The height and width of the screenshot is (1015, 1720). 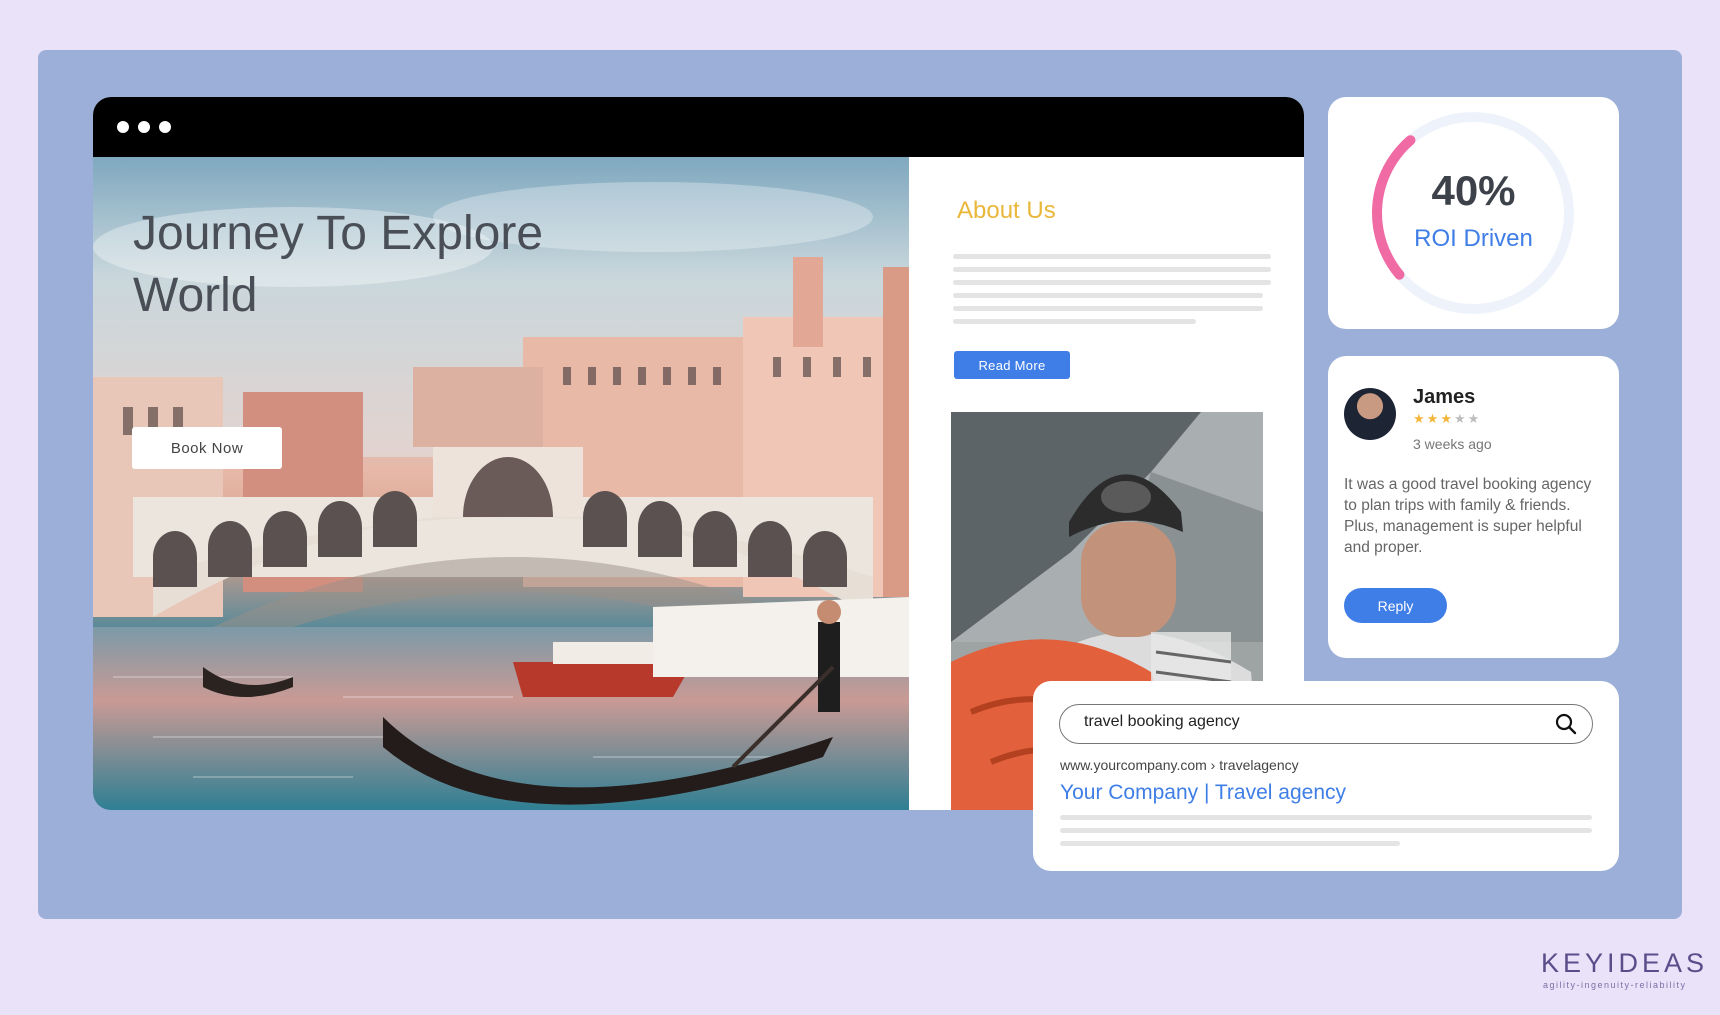 What do you see at coordinates (1444, 397) in the screenshot?
I see `reviewer-name: James` at bounding box center [1444, 397].